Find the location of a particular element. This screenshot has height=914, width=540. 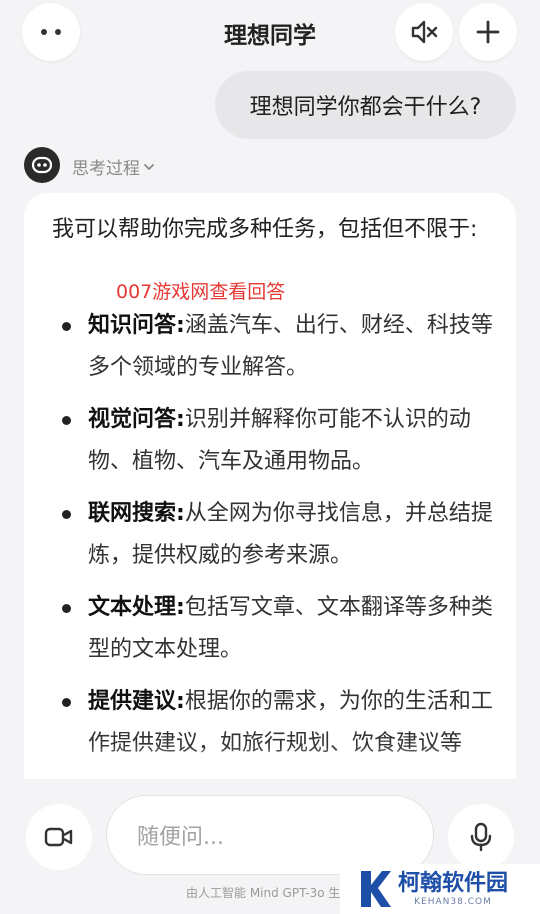

video-camera-icon is located at coordinates (58, 837).